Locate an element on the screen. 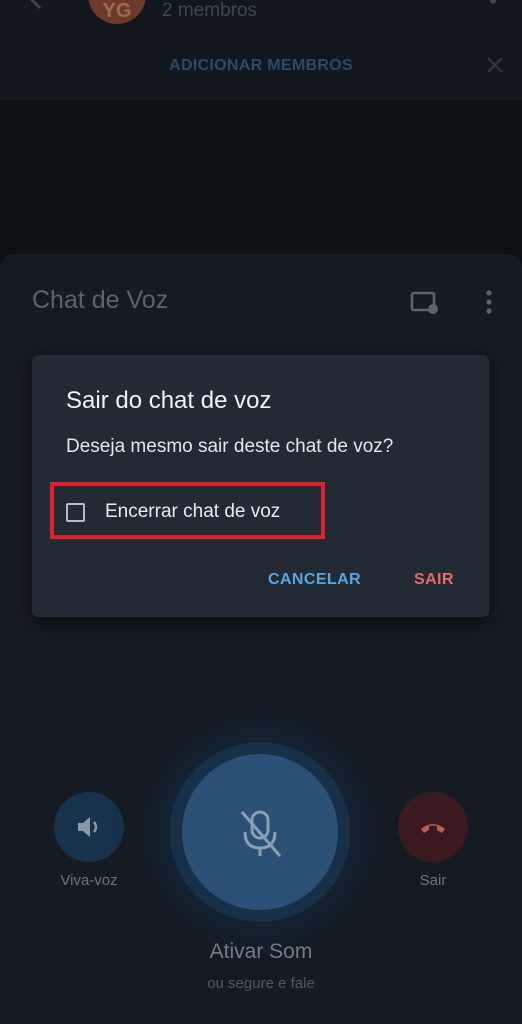 Image resolution: width=522 pixels, height=1024 pixels. phone-hangup-icon is located at coordinates (433, 828).